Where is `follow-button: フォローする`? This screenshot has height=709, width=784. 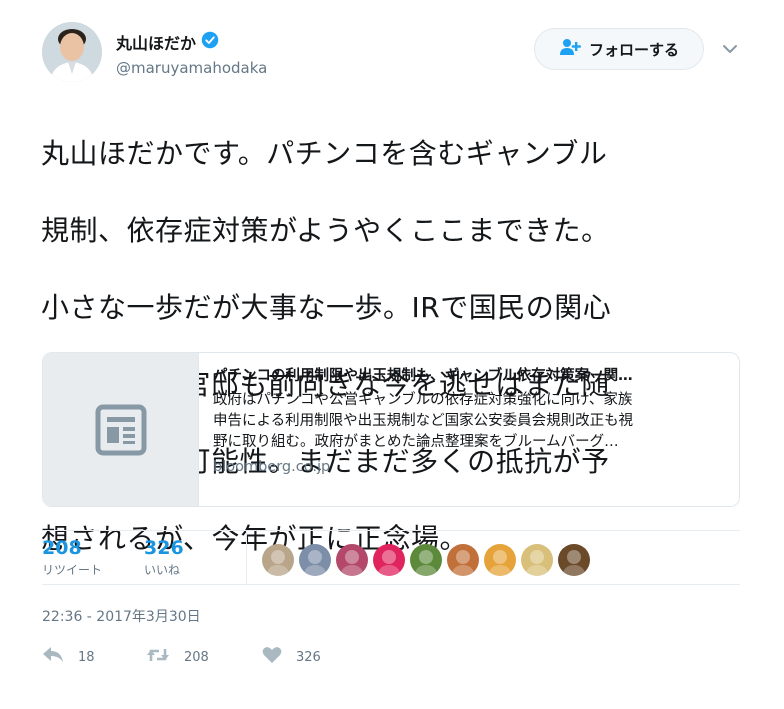
follow-button: フォローする is located at coordinates (619, 49).